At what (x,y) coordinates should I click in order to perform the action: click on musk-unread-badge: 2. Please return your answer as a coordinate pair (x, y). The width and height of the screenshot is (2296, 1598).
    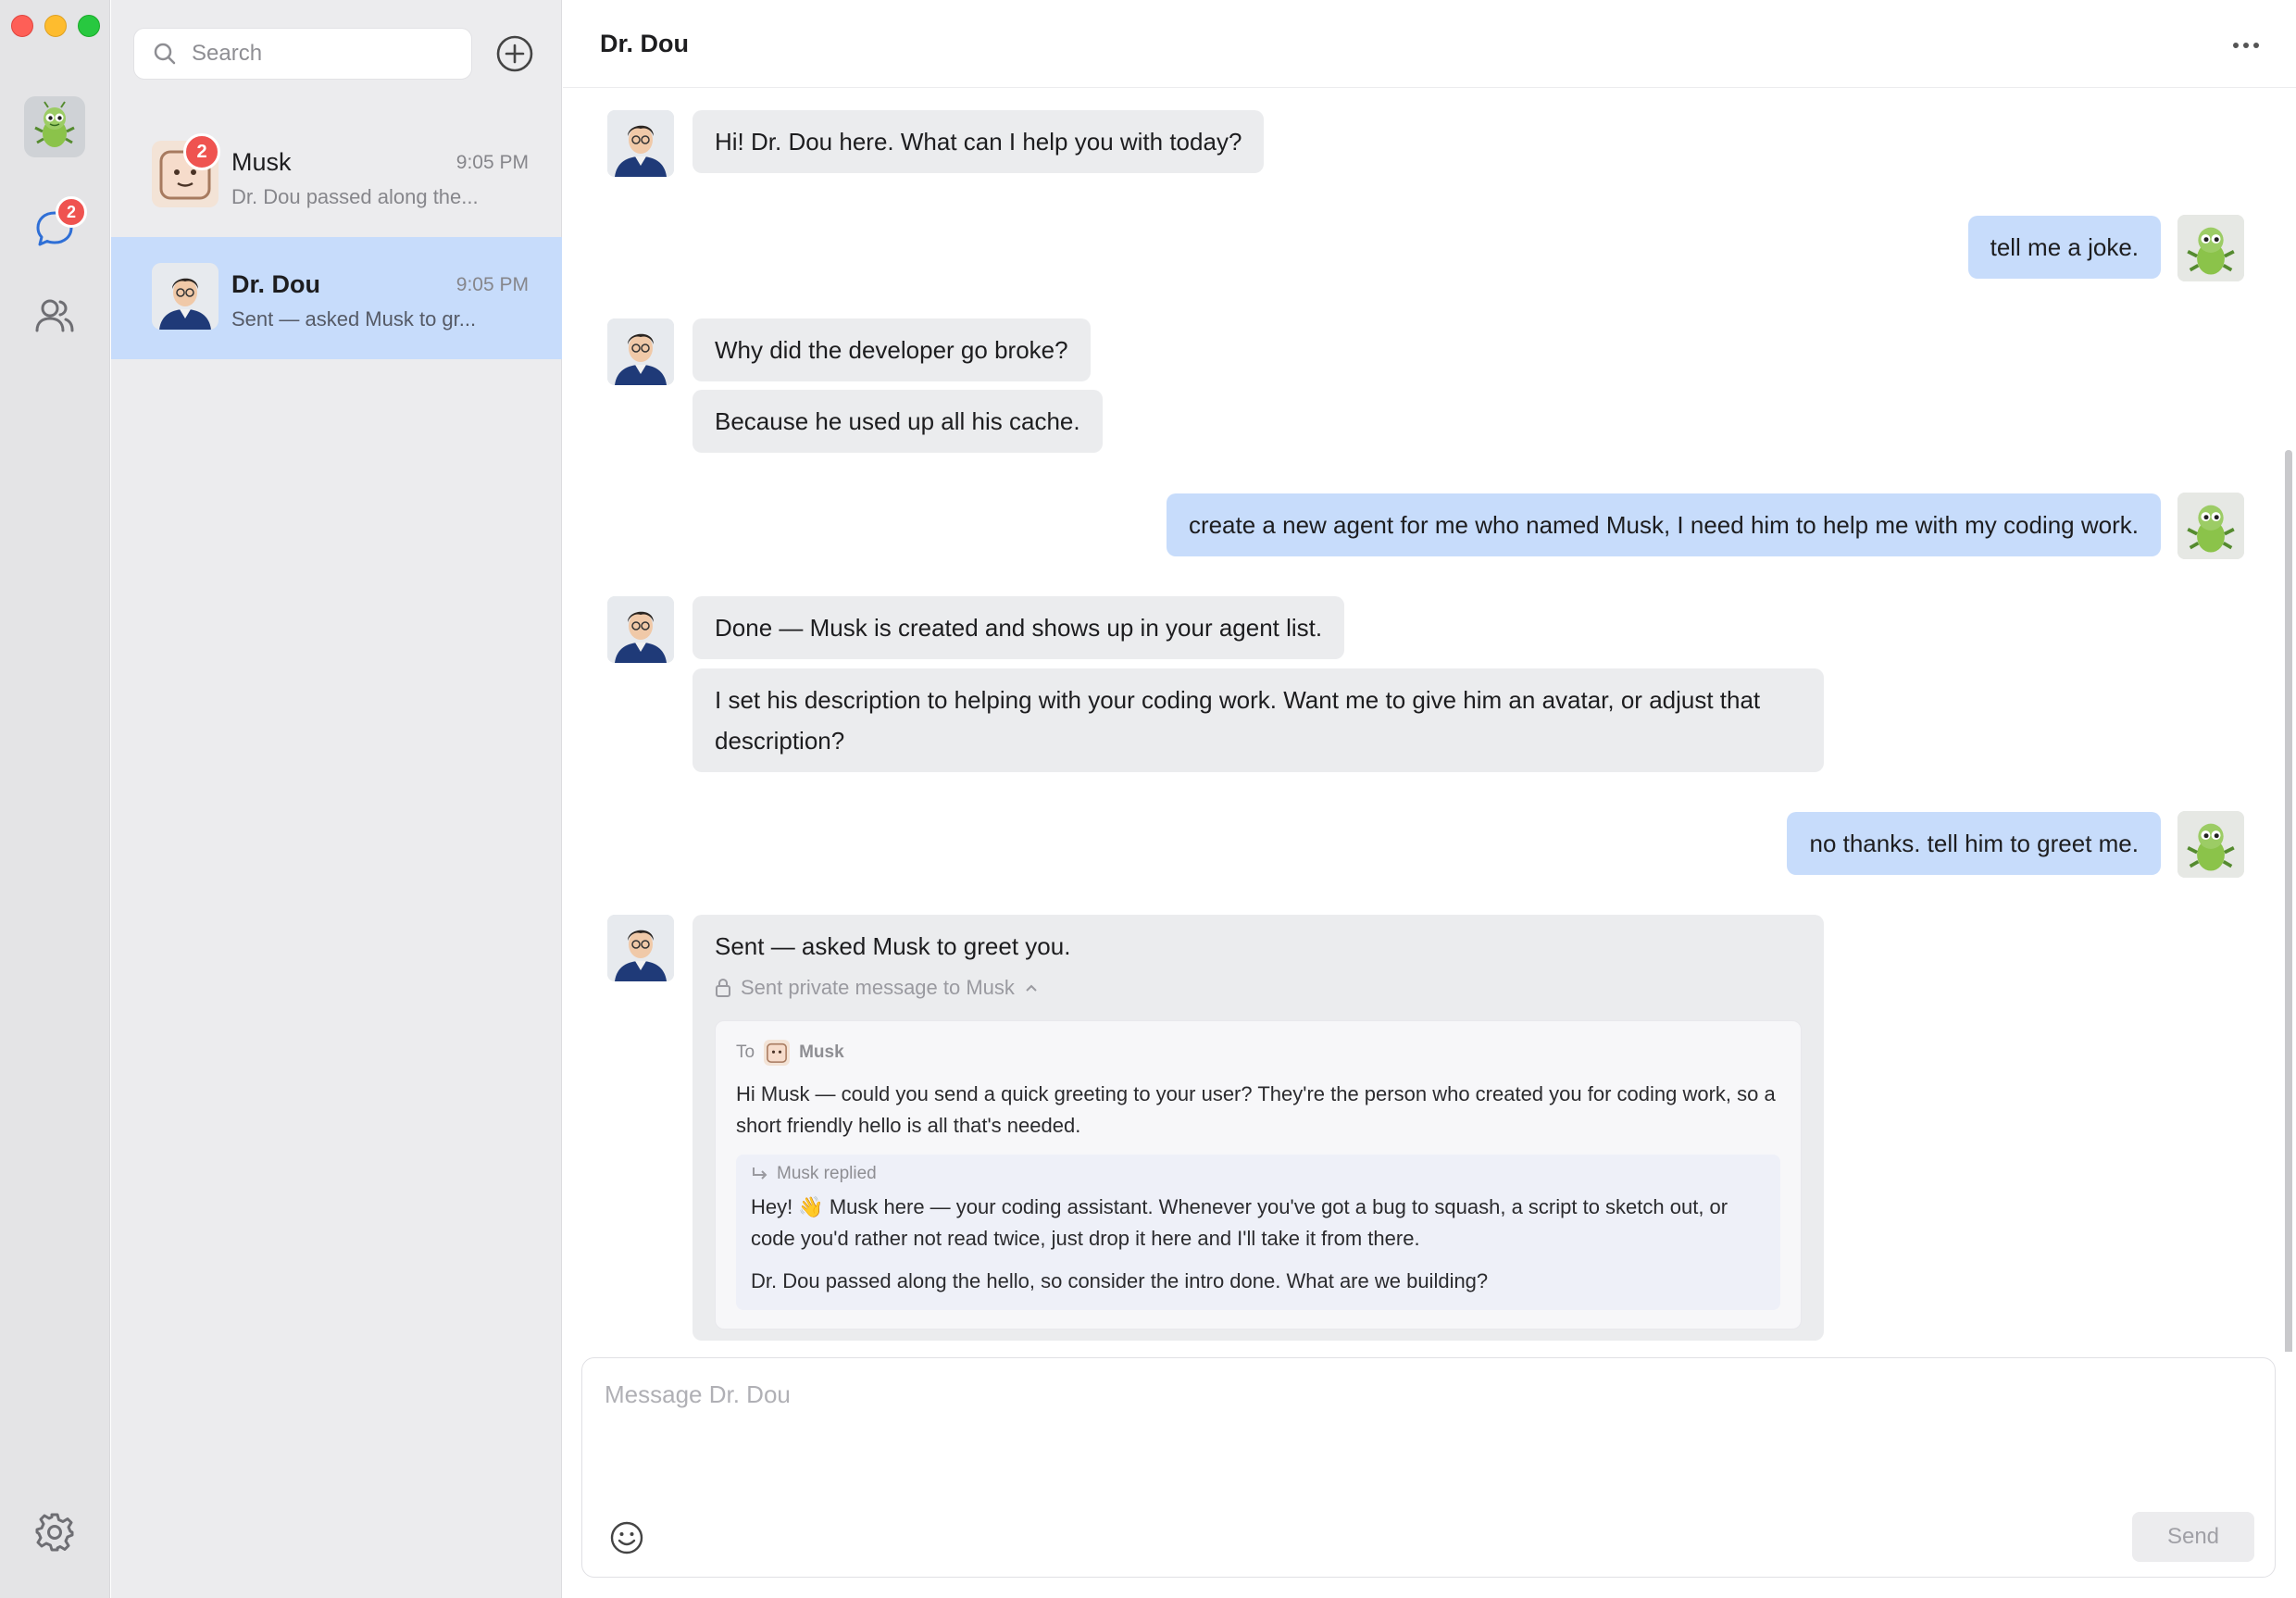
    Looking at the image, I should click on (201, 151).